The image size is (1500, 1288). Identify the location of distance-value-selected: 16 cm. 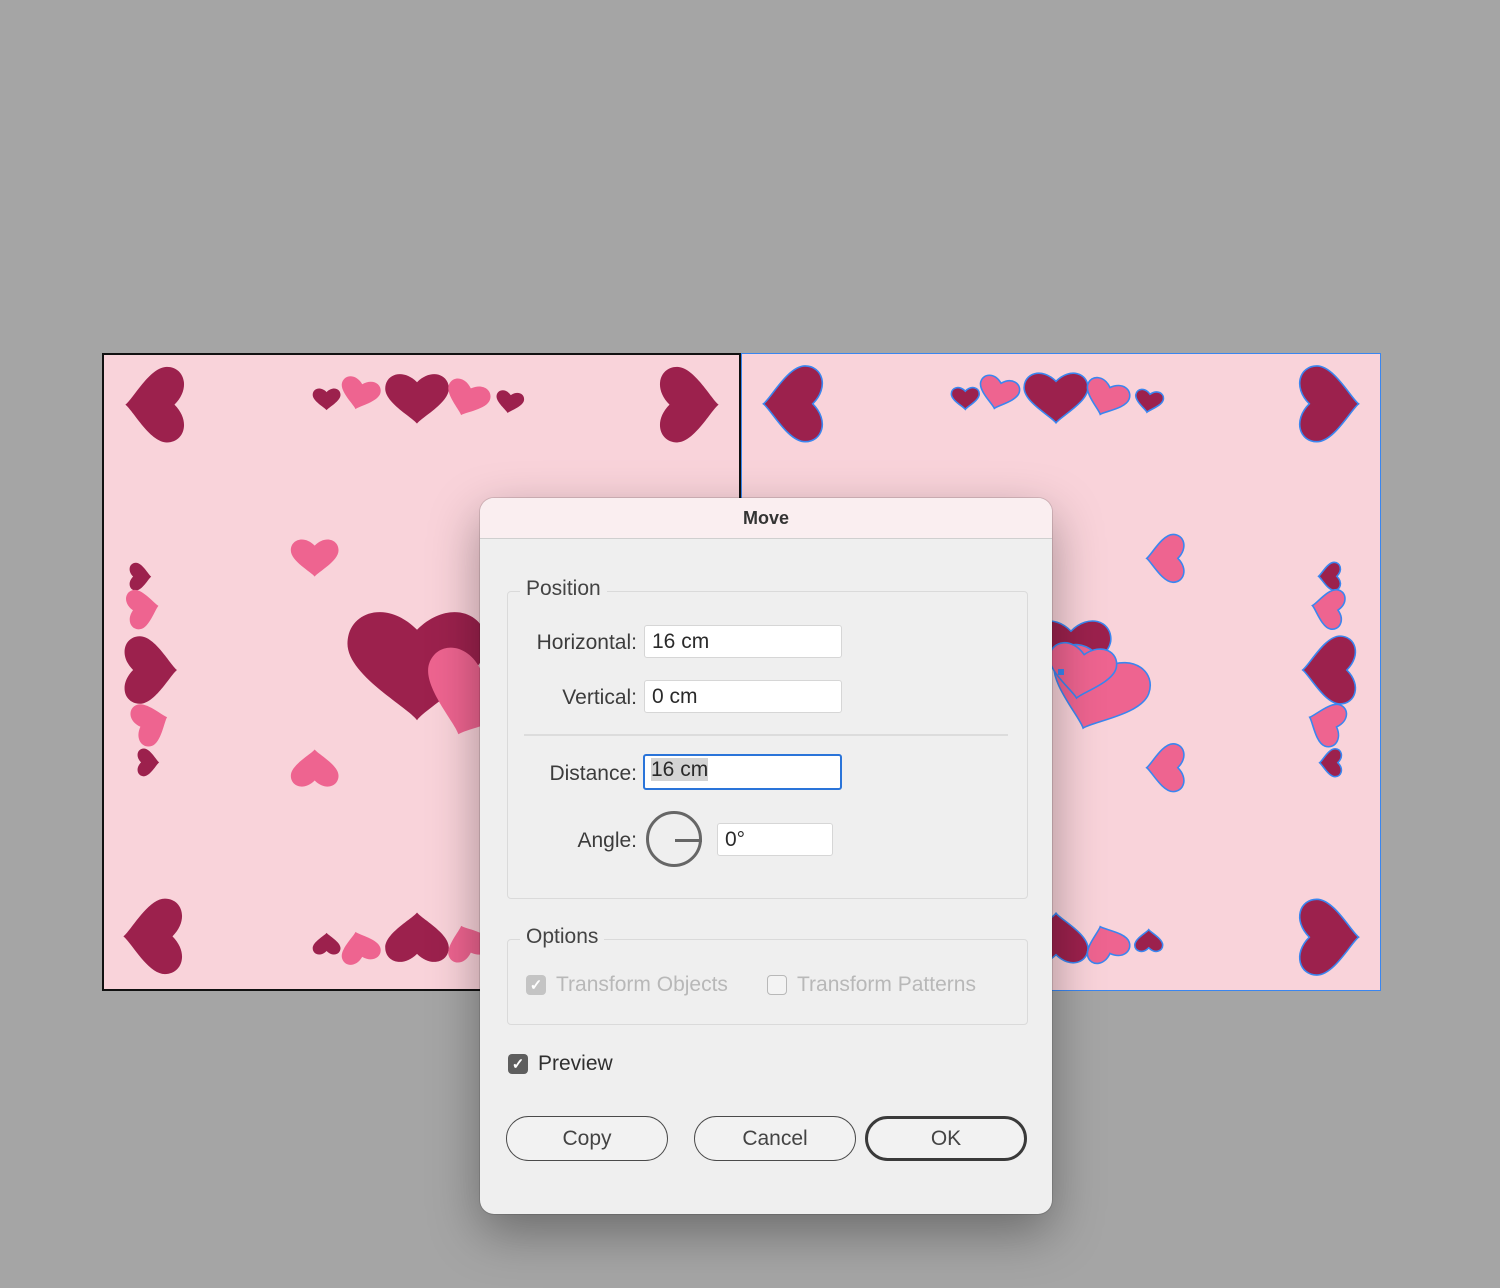
(680, 769).